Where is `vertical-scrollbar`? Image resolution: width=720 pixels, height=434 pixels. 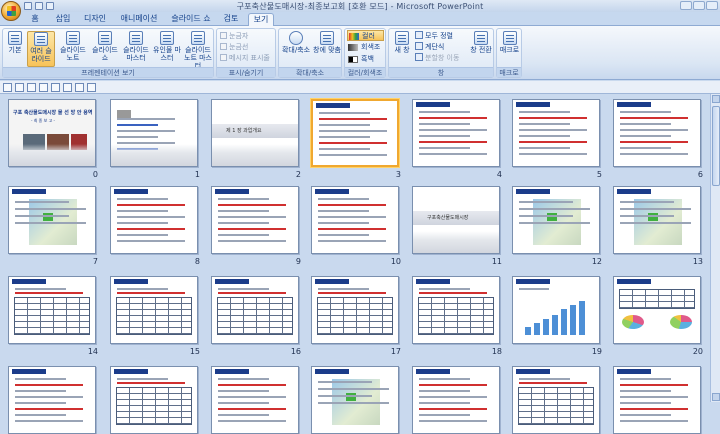
vertical-scrollbar is located at coordinates (715, 248).